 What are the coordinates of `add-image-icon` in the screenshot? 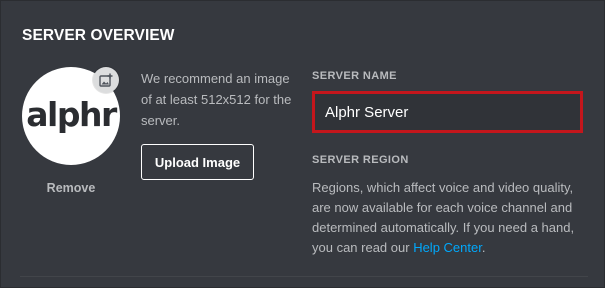 It's located at (106, 80).